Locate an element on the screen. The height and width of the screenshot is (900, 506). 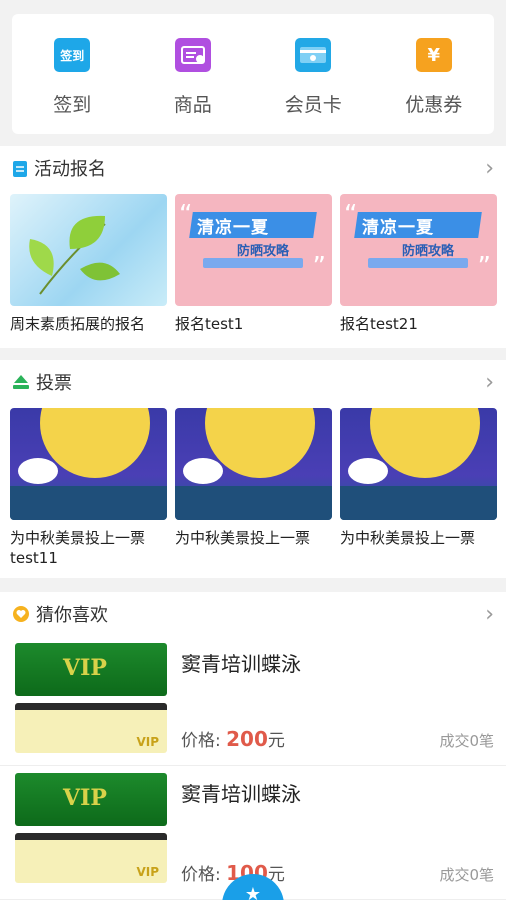
vote-icon is located at coordinates (21, 382).